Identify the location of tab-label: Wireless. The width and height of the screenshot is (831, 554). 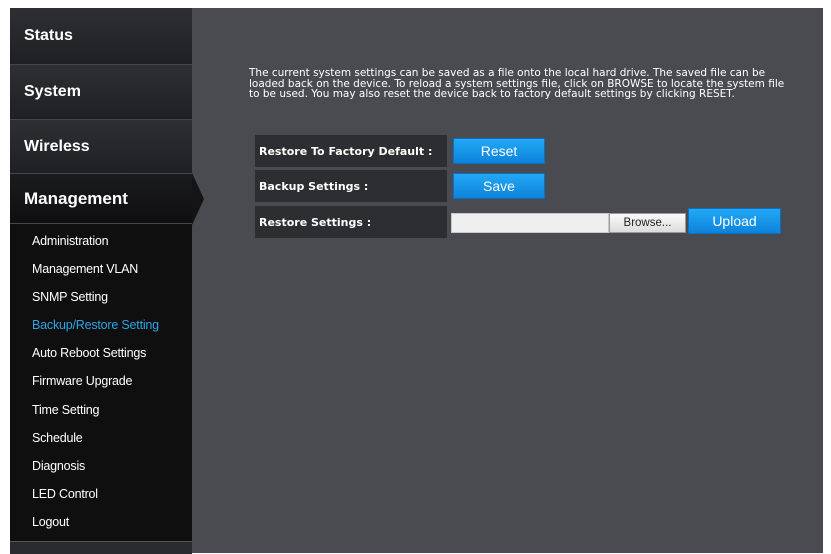
(57, 146).